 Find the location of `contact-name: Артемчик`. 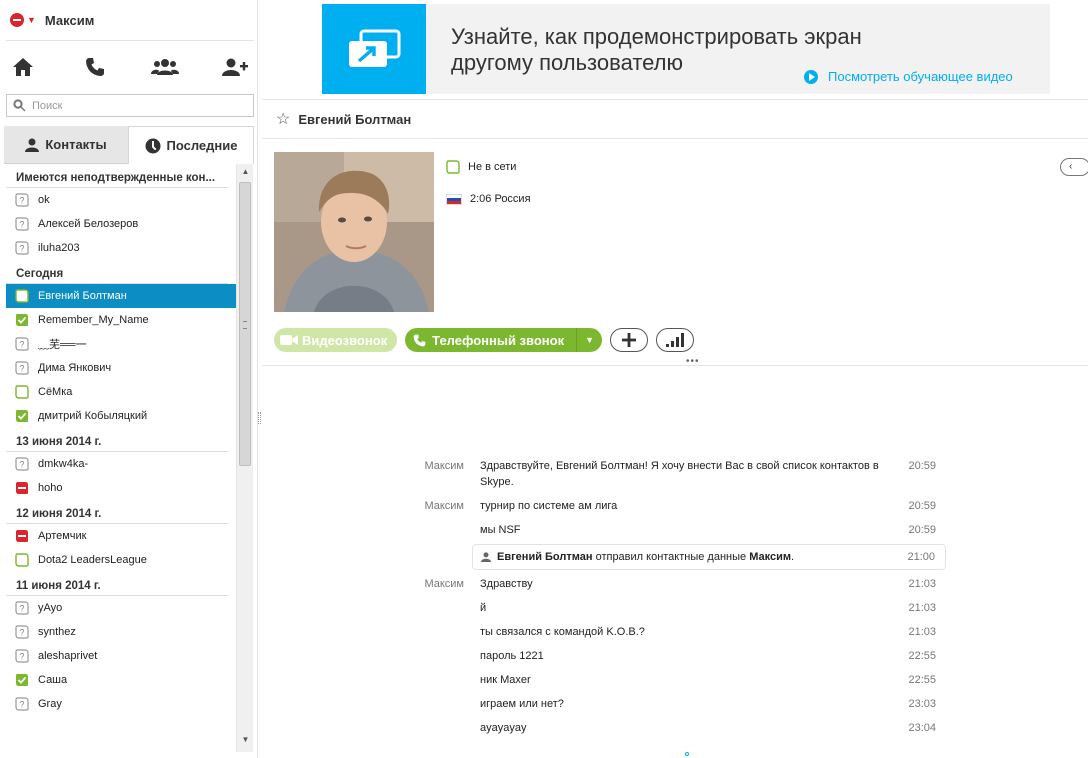

contact-name: Артемчик is located at coordinates (62, 536).